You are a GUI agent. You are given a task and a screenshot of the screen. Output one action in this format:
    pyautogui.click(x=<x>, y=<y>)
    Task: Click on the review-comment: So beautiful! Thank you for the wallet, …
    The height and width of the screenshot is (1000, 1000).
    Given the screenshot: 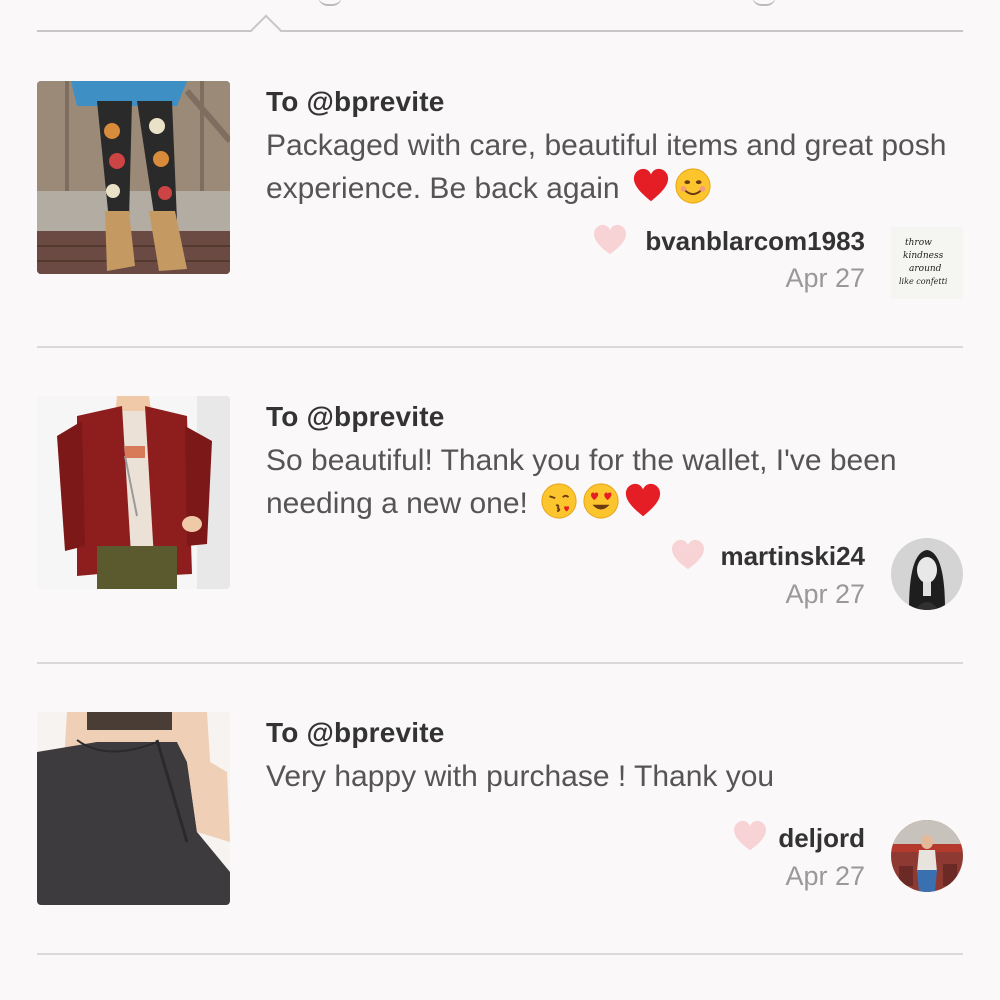 What is the action you would take?
    pyautogui.click(x=611, y=482)
    